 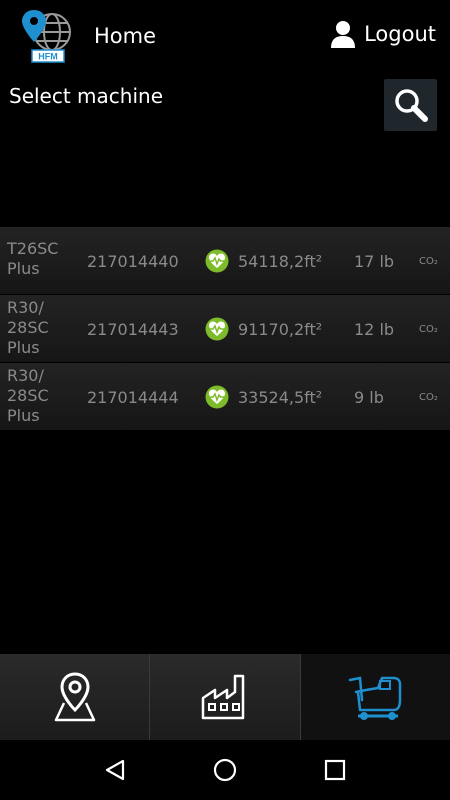 What do you see at coordinates (33, 258) in the screenshot?
I see `machine-name: T26SC Plus` at bounding box center [33, 258].